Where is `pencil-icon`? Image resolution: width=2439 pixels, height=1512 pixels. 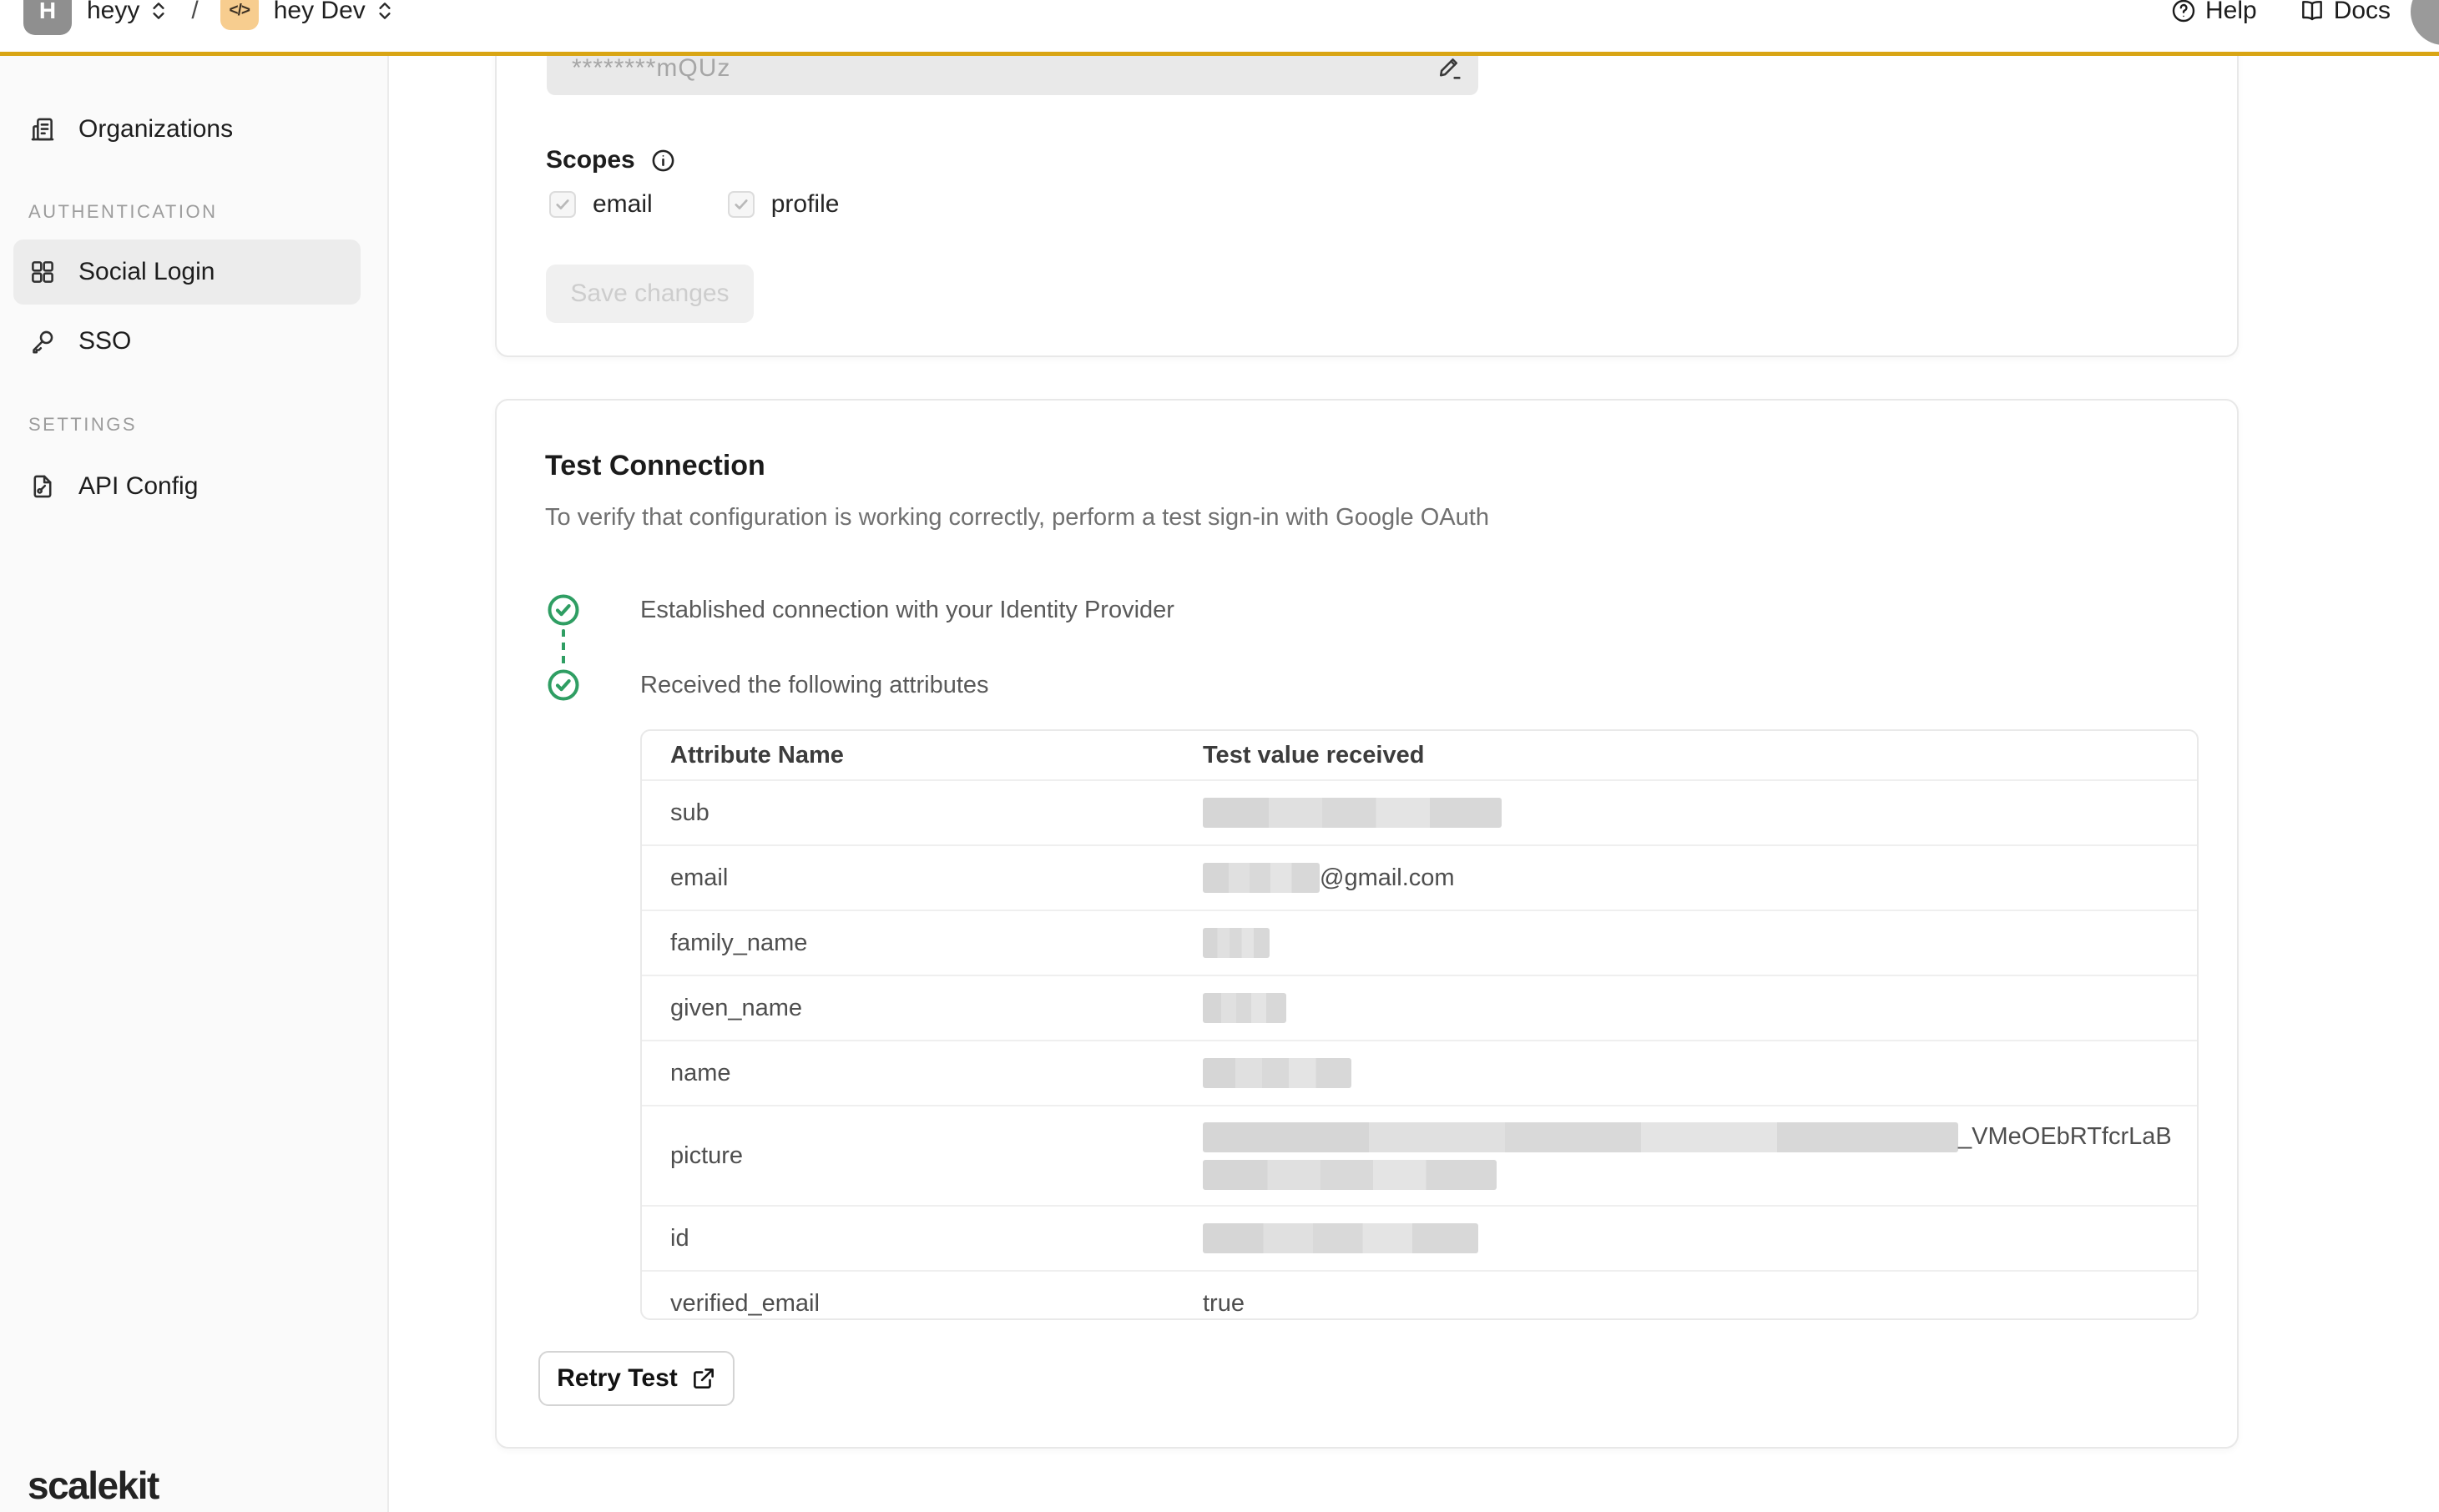
pencil-icon is located at coordinates (1450, 68).